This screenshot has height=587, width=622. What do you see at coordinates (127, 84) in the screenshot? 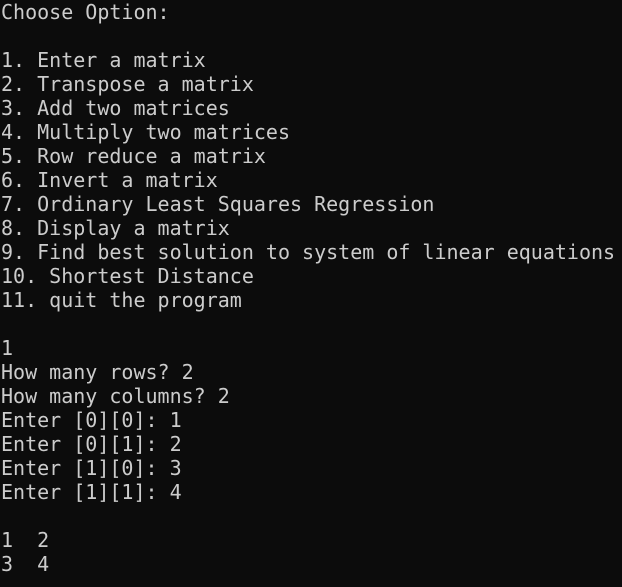
I see `menu-item-2: 2. Transpose a matrix` at bounding box center [127, 84].